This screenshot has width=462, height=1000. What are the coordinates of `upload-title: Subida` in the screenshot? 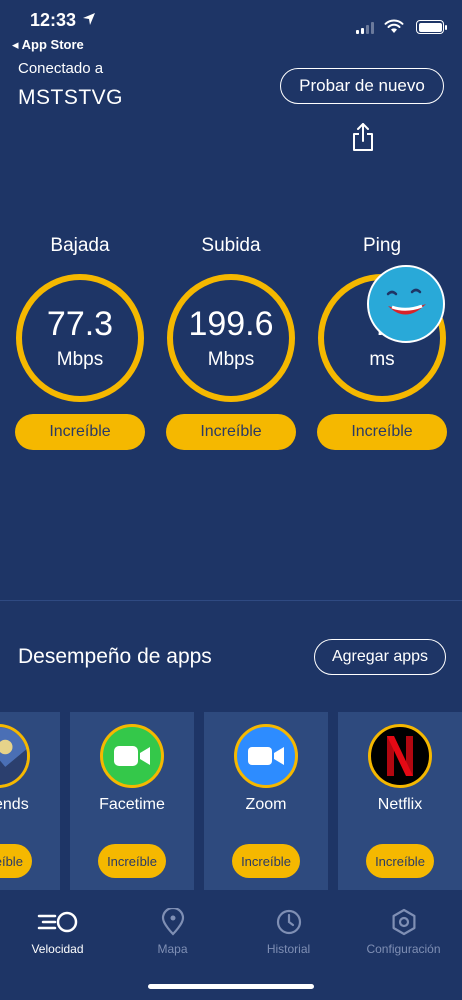 It's located at (231, 245).